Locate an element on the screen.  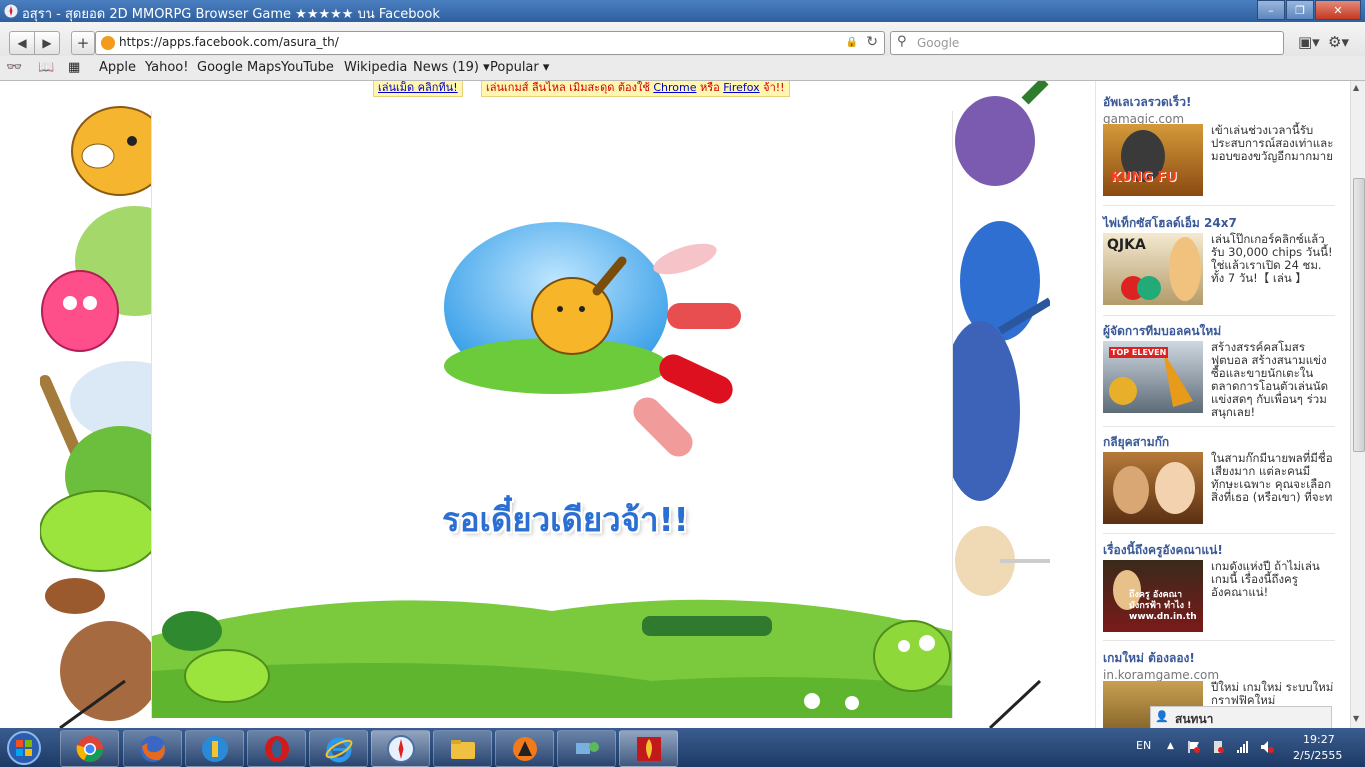
notice-suffix: จ้า!! is located at coordinates (774, 87).